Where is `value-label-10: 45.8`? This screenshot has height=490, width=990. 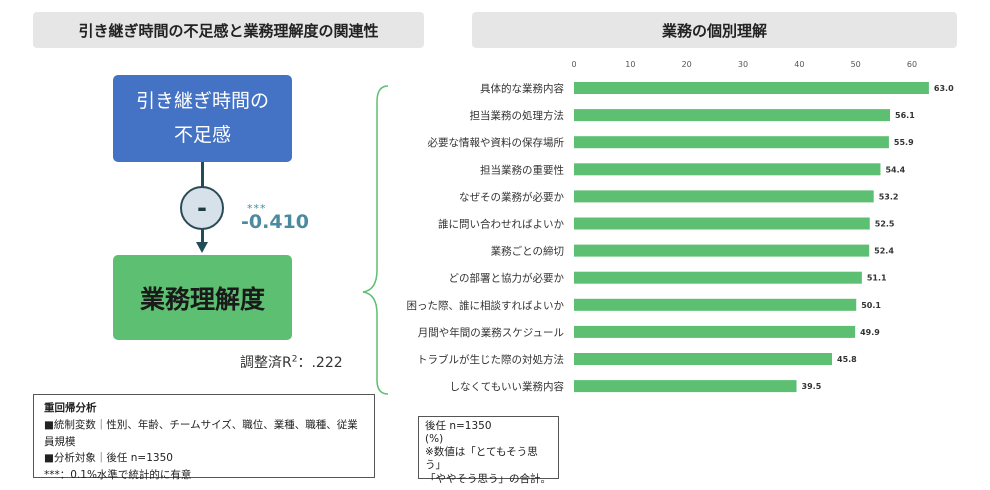
value-label-10: 45.8 is located at coordinates (847, 359).